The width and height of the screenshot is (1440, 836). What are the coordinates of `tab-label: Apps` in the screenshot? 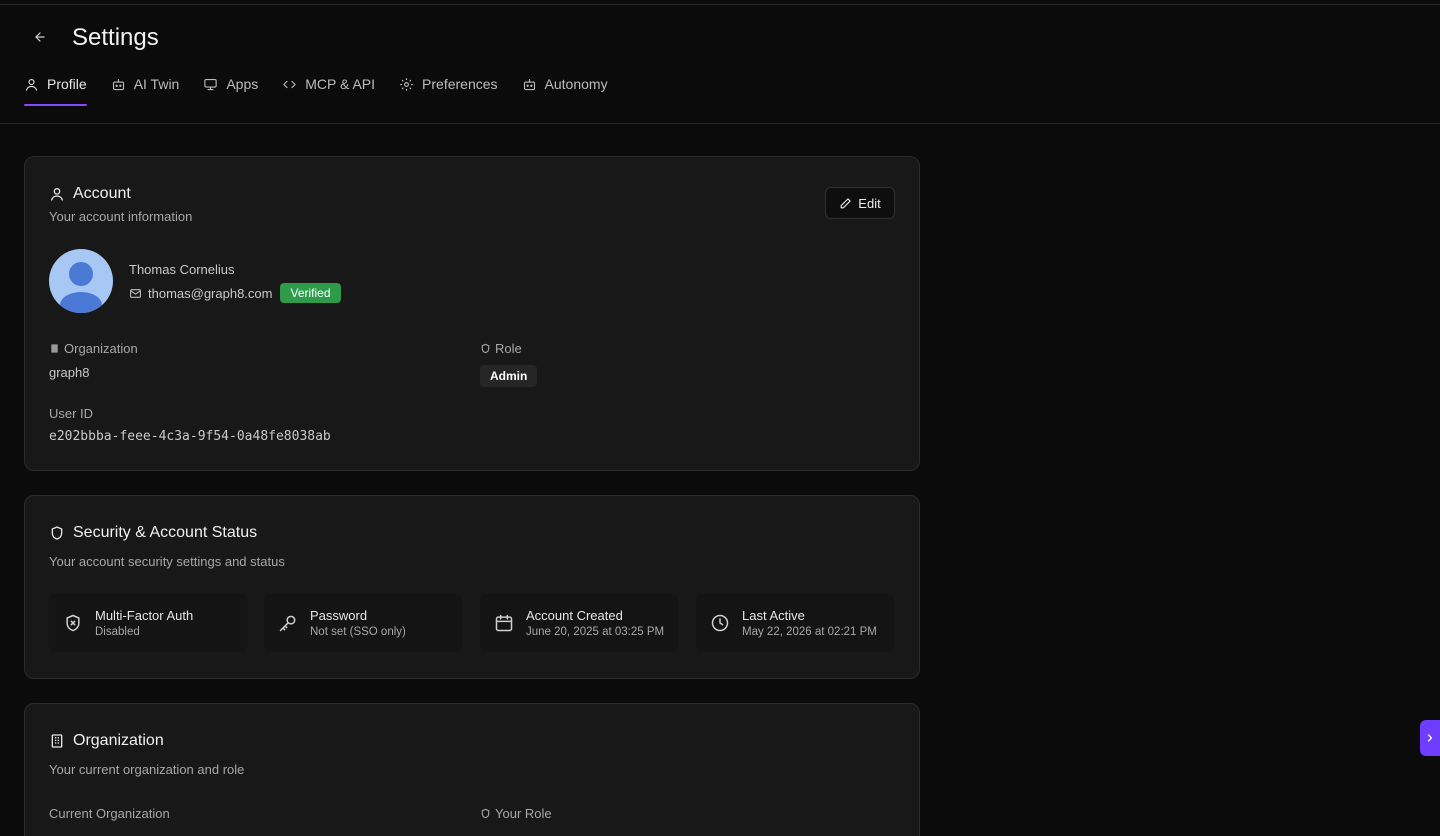 It's located at (242, 84).